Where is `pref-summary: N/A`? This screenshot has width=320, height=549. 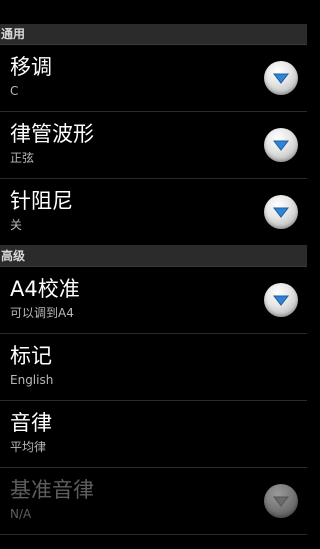
pref-summary: N/A is located at coordinates (21, 514).